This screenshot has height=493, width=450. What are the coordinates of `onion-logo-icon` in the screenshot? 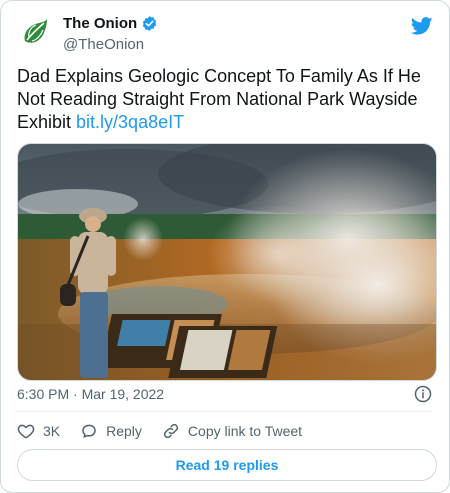 It's located at (35, 33).